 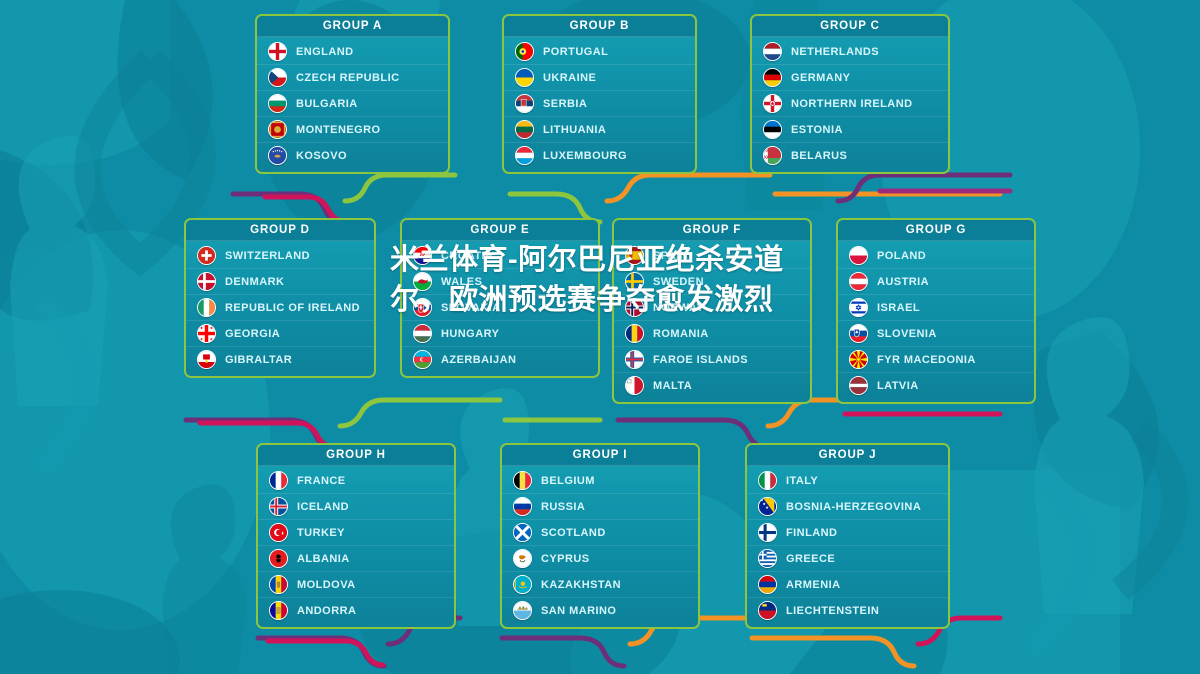 I want to click on group-title: GROUP J, so click(x=847, y=455).